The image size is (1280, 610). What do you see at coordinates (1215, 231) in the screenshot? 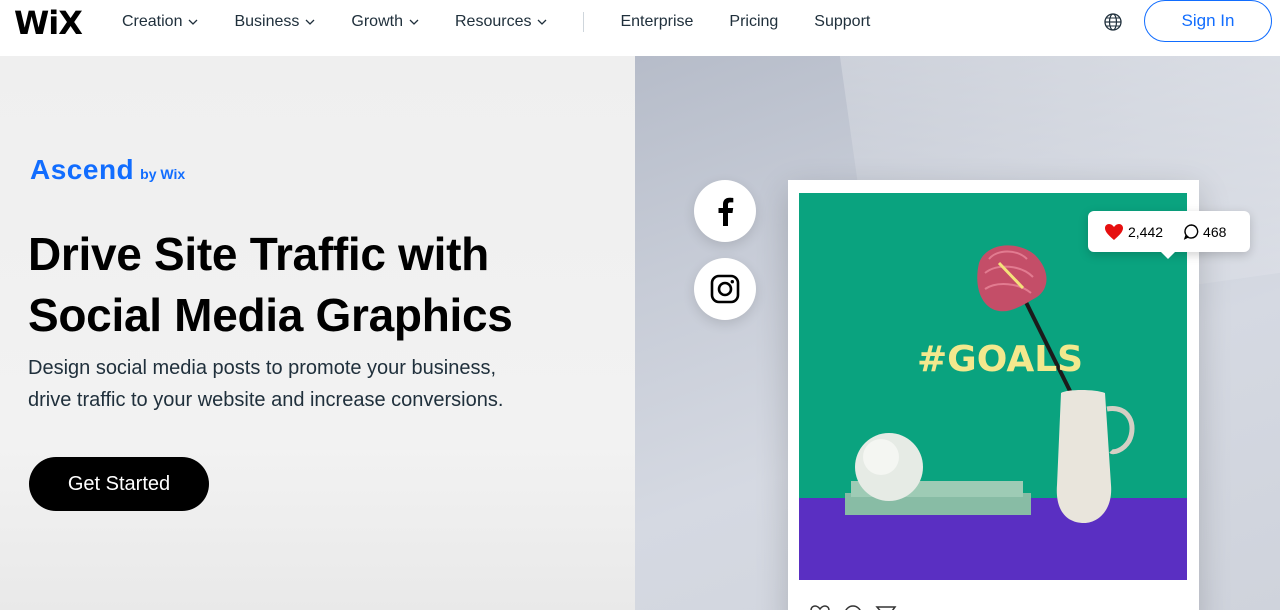
I see `comments-value: 468` at bounding box center [1215, 231].